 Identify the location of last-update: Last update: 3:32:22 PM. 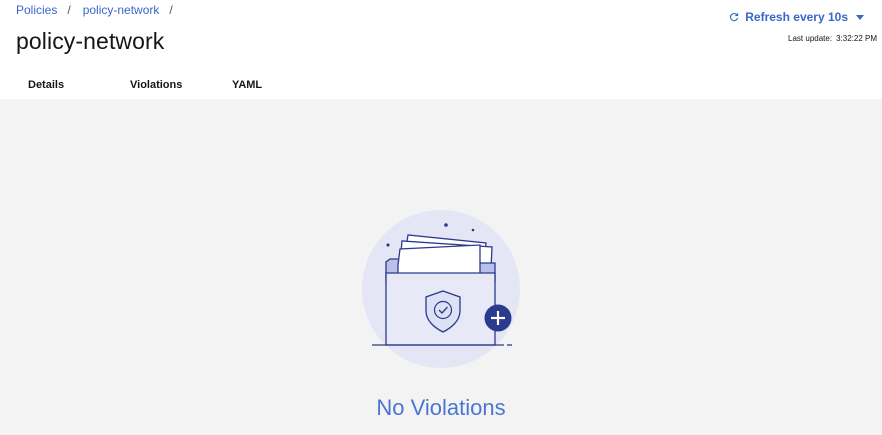
(832, 38).